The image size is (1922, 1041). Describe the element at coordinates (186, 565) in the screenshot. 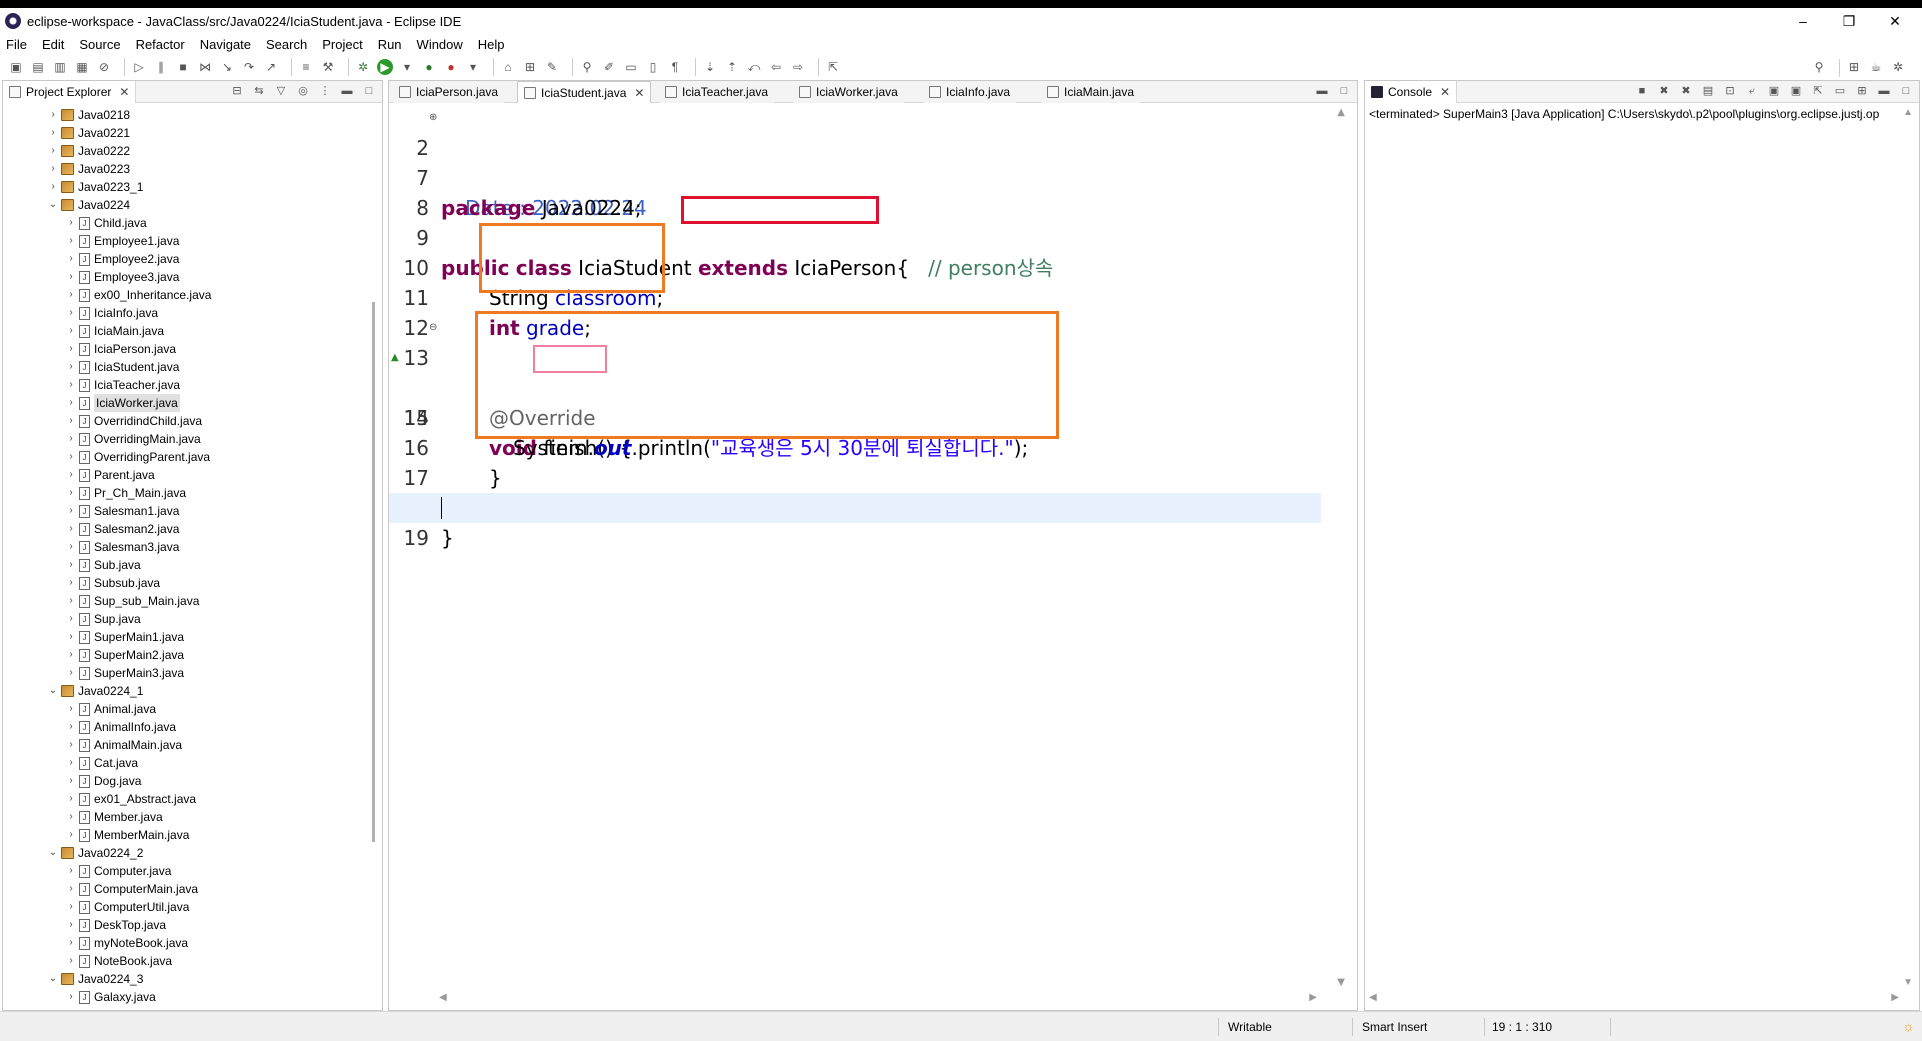

I see `tree-file-item: › J Sub.java` at that location.